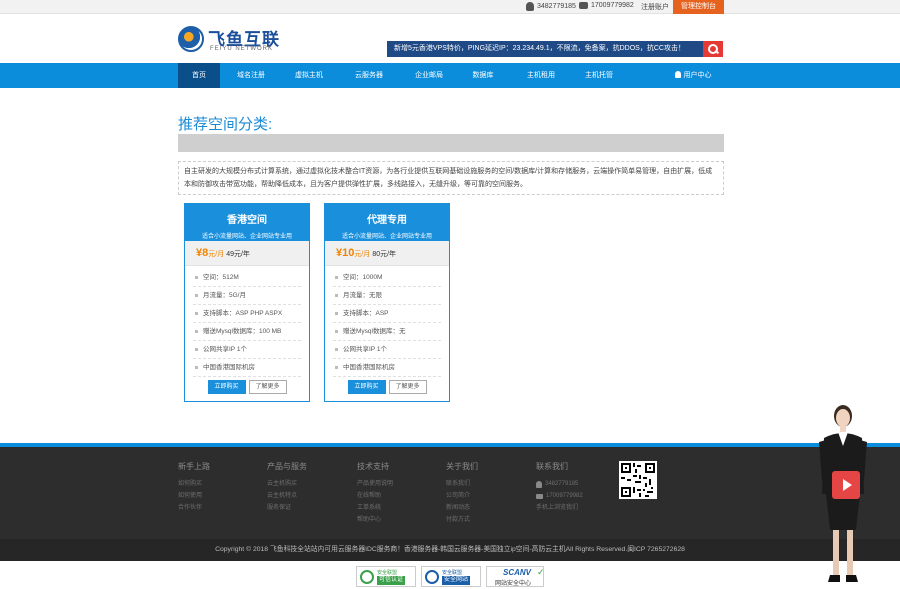 Image resolution: width=900 pixels, height=589 pixels. Describe the element at coordinates (375, 520) in the screenshot. I see `footer-link: 帮助中心` at that location.